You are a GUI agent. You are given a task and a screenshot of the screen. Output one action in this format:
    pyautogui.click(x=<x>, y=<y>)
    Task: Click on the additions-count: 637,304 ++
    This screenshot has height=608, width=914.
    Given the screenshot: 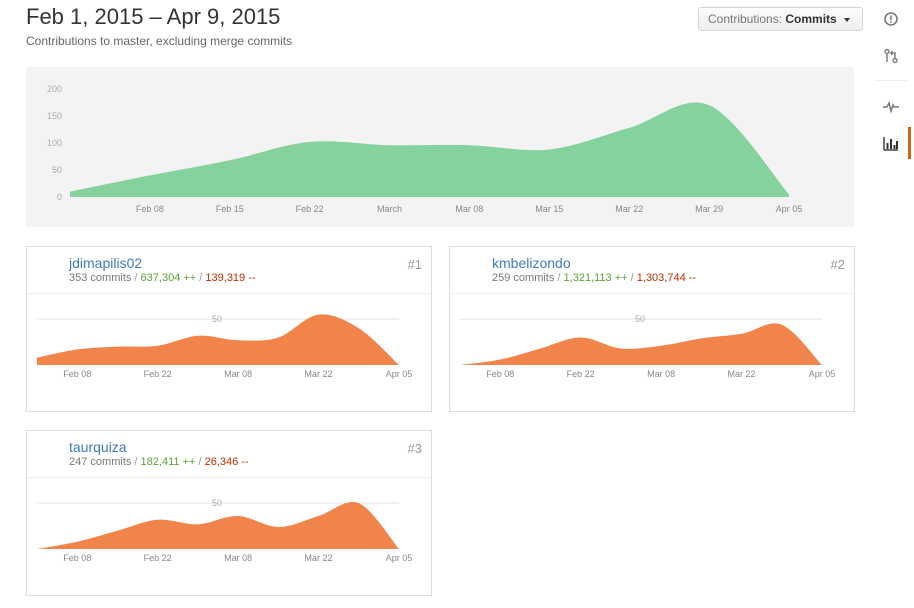 What is the action you would take?
    pyautogui.click(x=168, y=278)
    